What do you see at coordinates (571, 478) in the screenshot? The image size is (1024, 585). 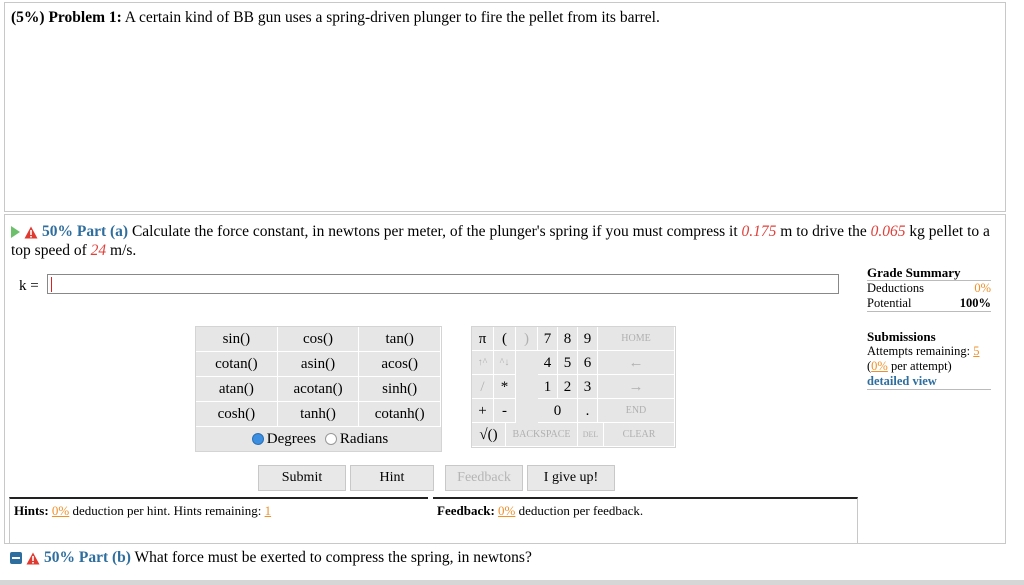 I see `give-up-button: I give up!` at bounding box center [571, 478].